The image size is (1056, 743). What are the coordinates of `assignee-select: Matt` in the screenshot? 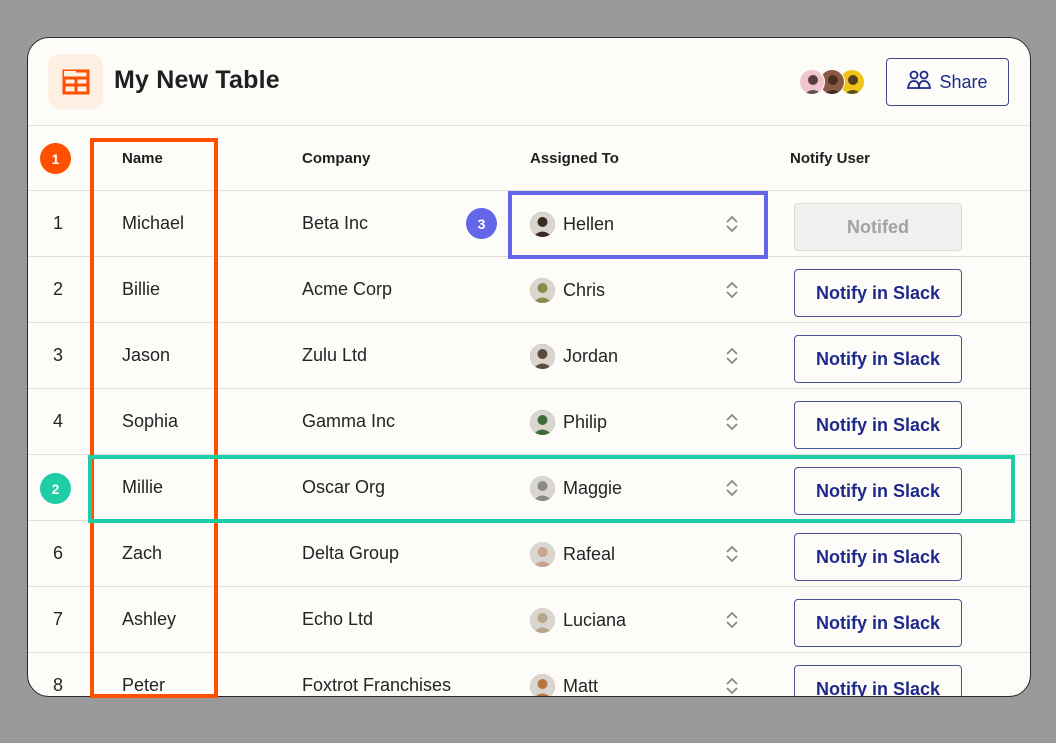 It's located at (564, 684).